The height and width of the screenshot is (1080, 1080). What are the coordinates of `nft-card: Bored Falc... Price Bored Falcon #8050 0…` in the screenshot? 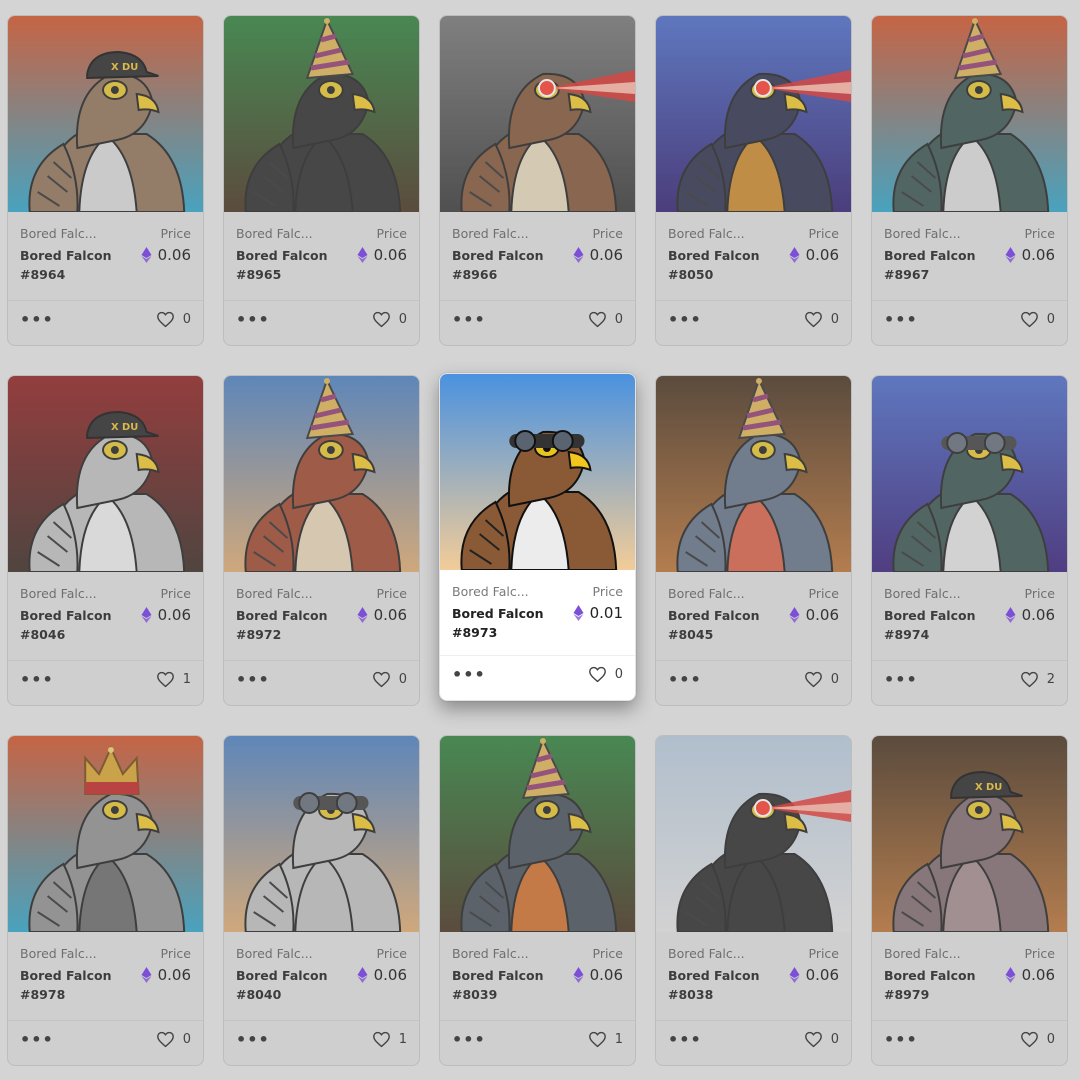 It's located at (753, 180).